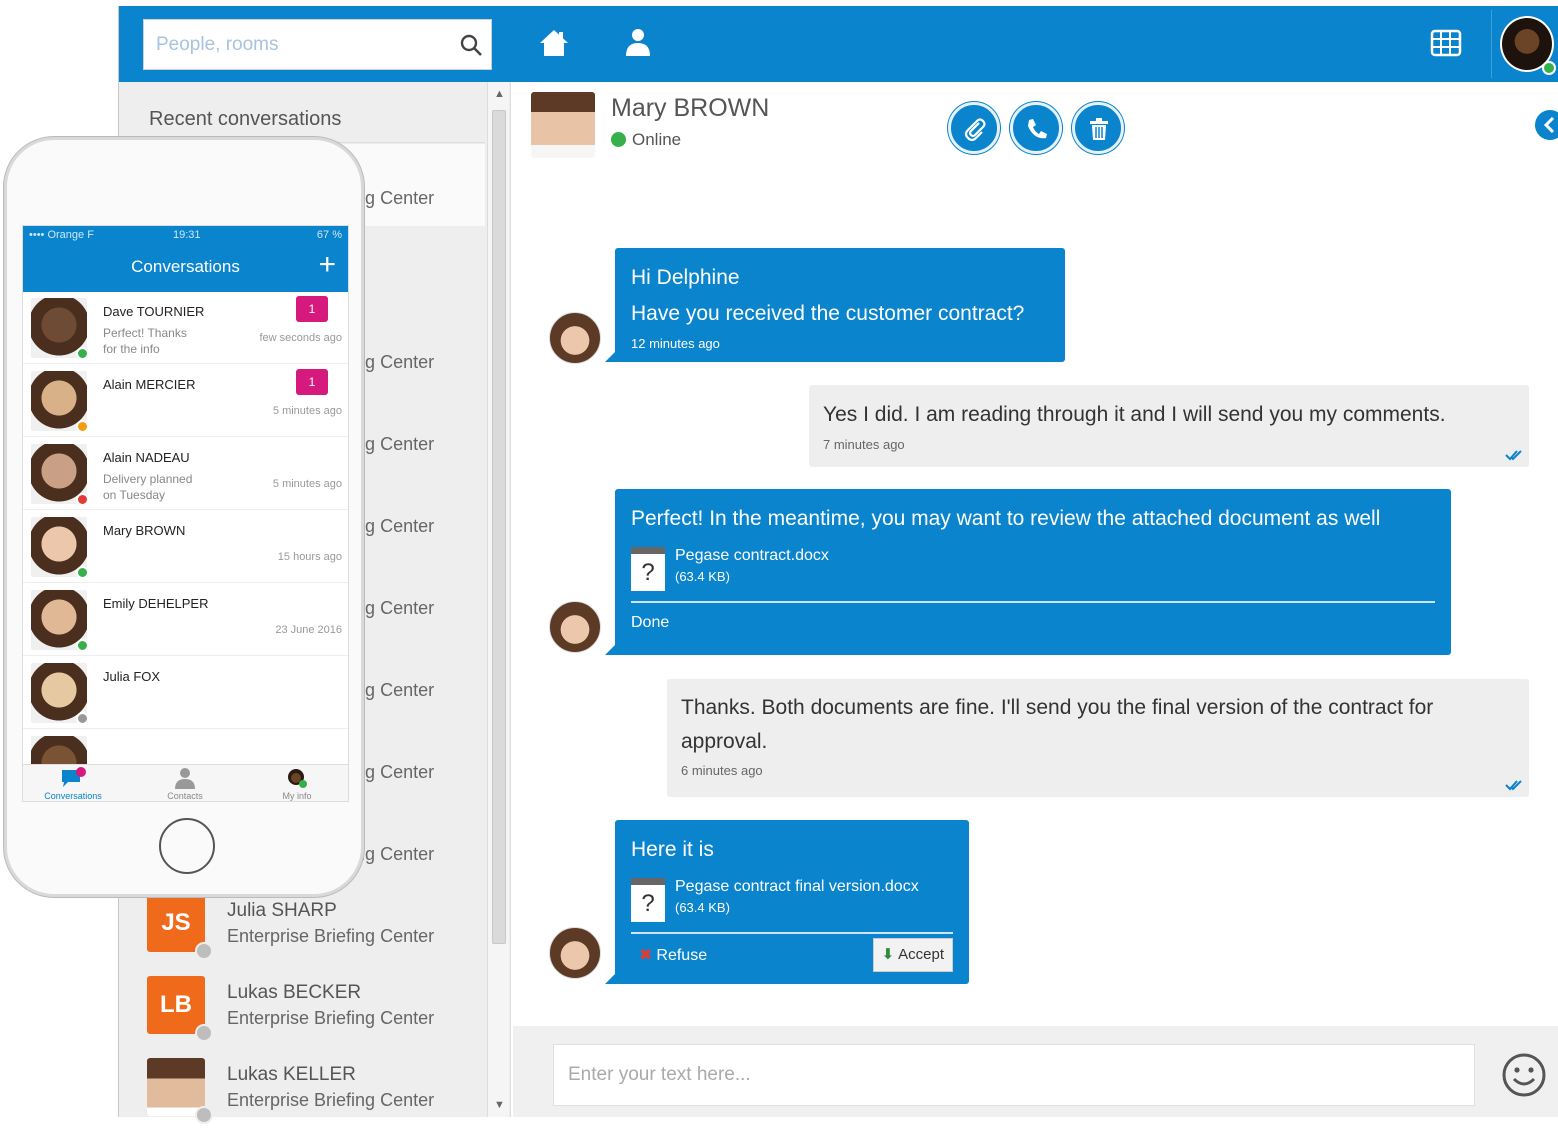  I want to click on phone-tab-bar: Conversations Contacts My info, so click(185, 782).